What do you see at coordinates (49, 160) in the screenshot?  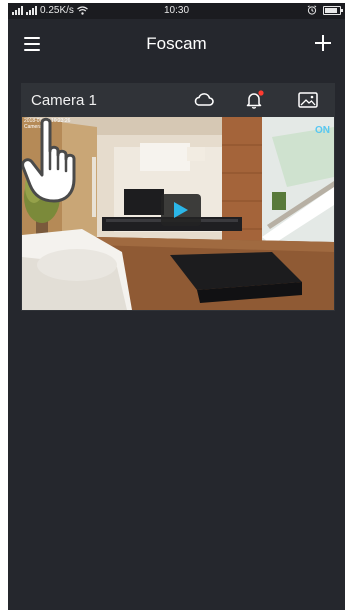 I see `tap-gesture-icon` at bounding box center [49, 160].